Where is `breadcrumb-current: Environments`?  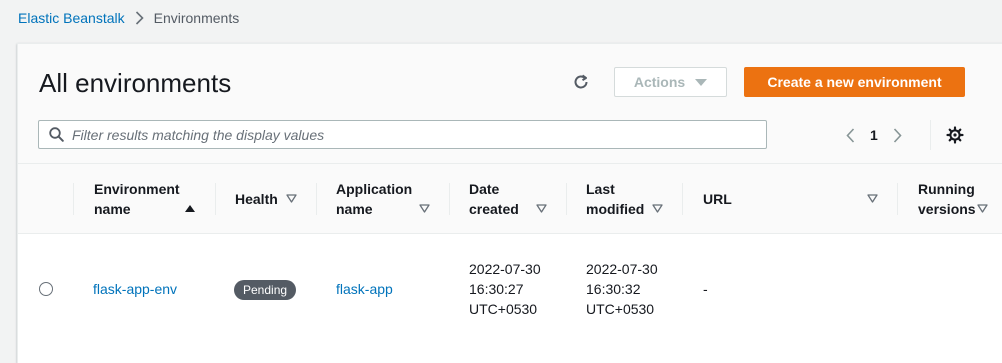 breadcrumb-current: Environments is located at coordinates (196, 18).